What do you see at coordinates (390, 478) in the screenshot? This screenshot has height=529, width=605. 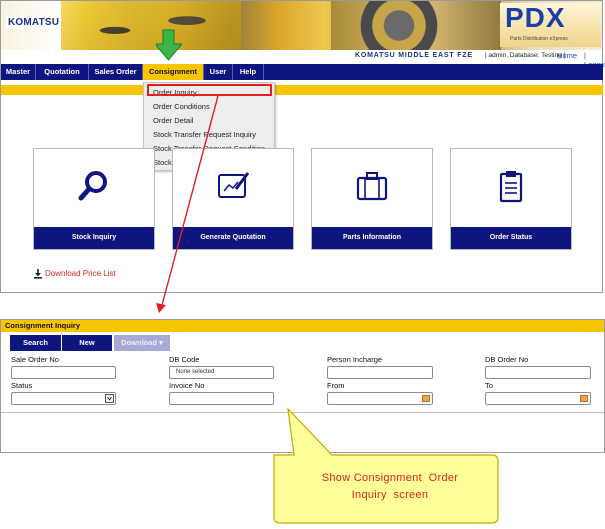 I see `callout-line-1: Show Consignment Order` at bounding box center [390, 478].